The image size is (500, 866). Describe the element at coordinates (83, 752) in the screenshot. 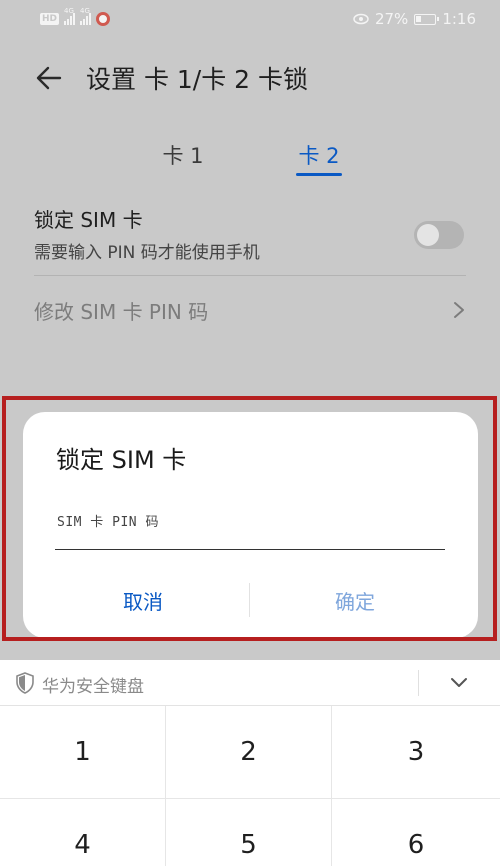

I see `key-1: 1` at that location.